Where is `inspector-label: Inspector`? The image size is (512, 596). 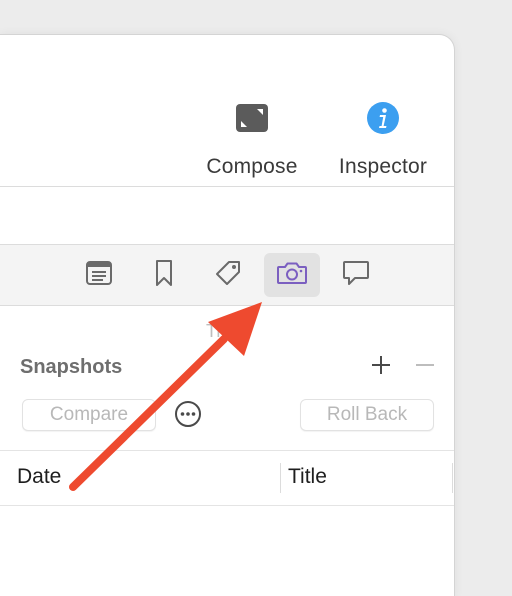
inspector-label: Inspector is located at coordinates (383, 166).